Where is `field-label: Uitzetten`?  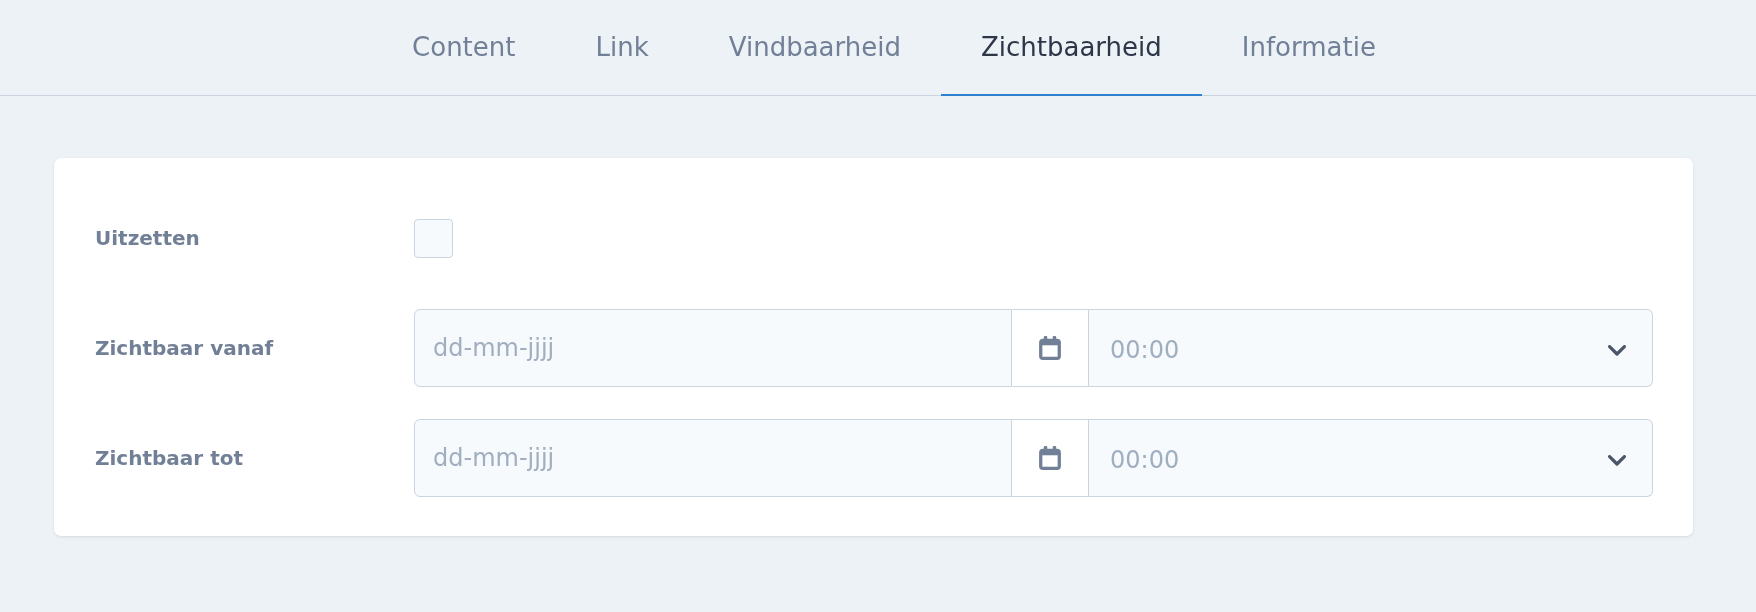
field-label: Uitzetten is located at coordinates (148, 238).